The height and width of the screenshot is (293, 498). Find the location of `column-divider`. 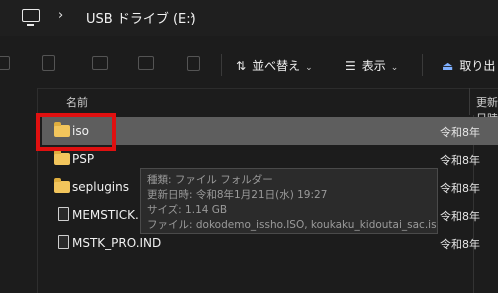

column-divider is located at coordinates (469, 101).